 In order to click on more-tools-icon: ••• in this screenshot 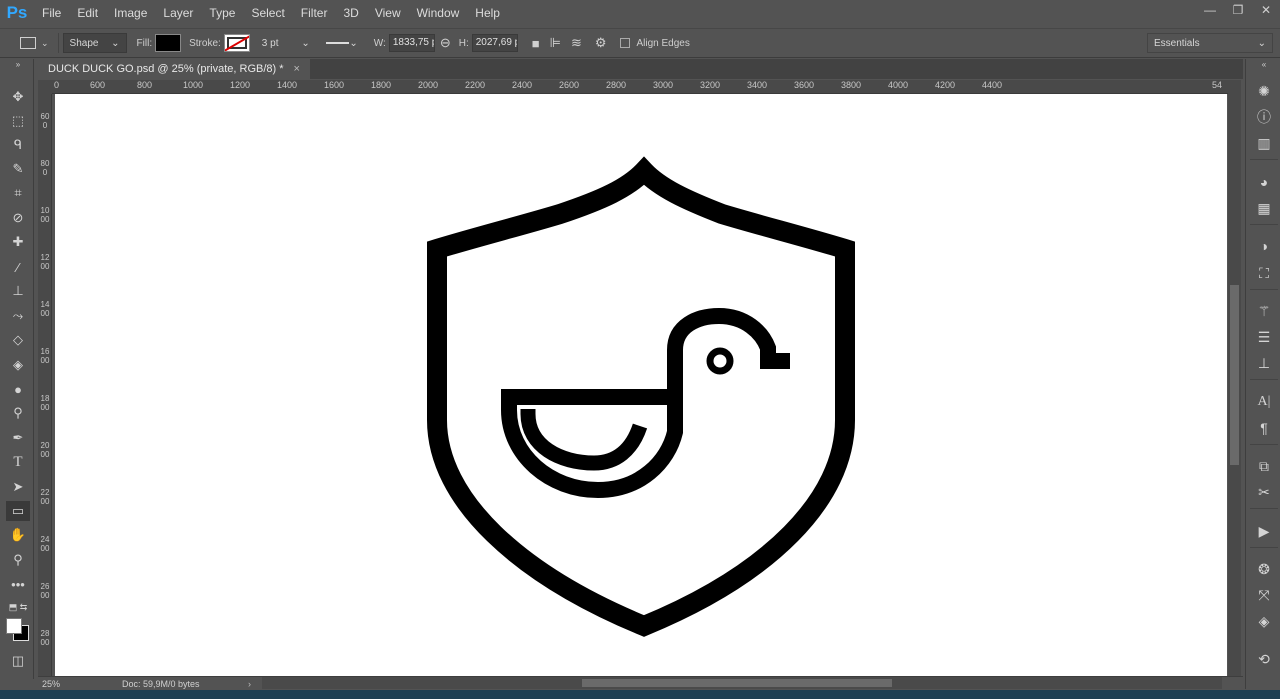, I will do `click(18, 584)`.